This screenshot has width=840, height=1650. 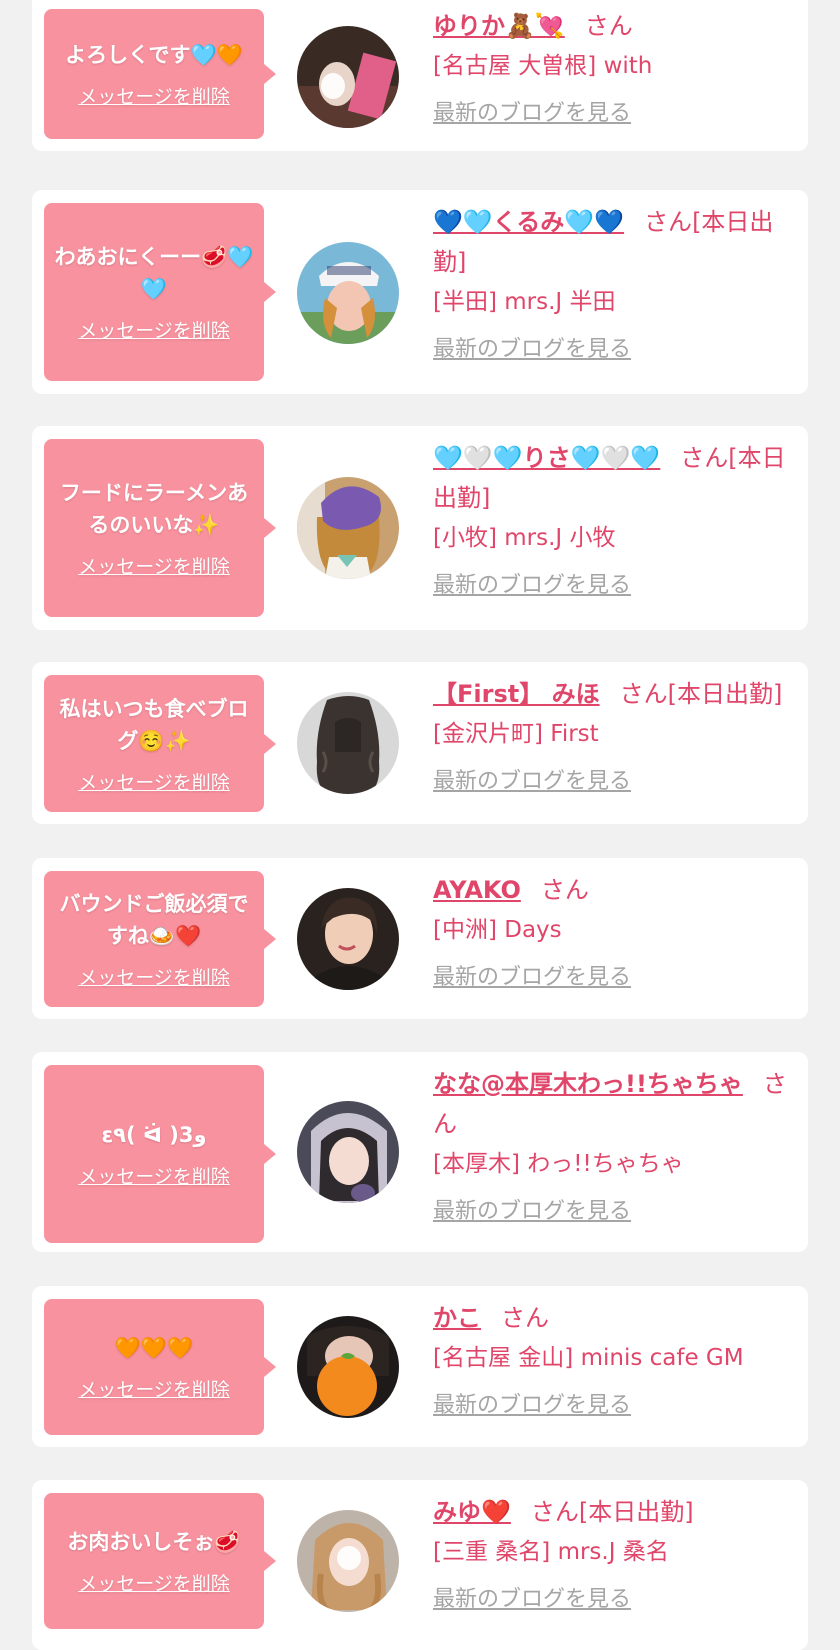 I want to click on name-line: ゆりか🧸💘 さん, so click(x=613, y=26).